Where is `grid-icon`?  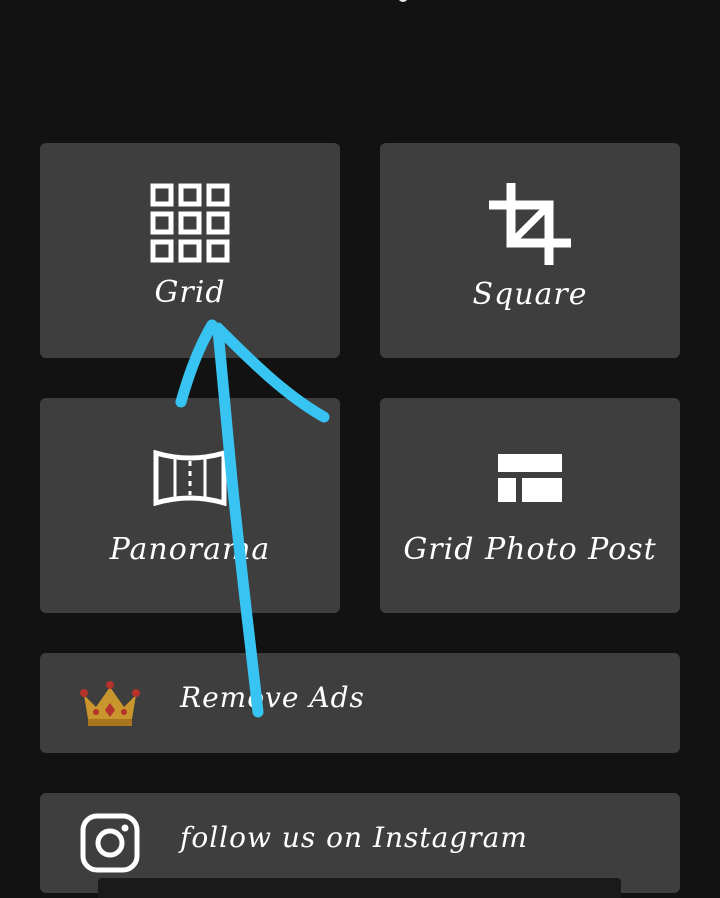
grid-icon is located at coordinates (190, 223).